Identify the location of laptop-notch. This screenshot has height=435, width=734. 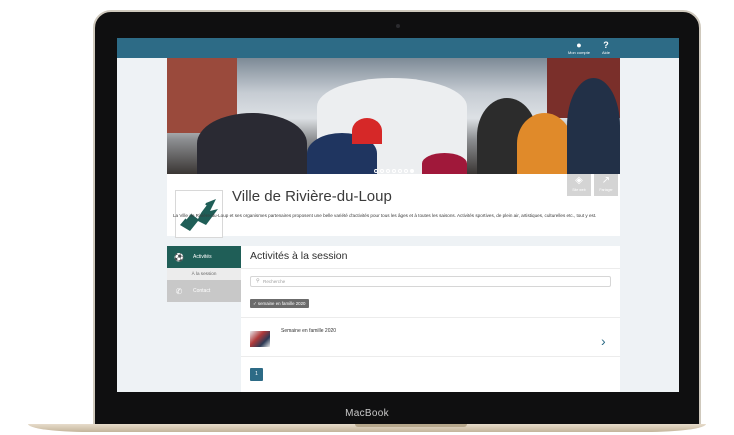
(411, 425).